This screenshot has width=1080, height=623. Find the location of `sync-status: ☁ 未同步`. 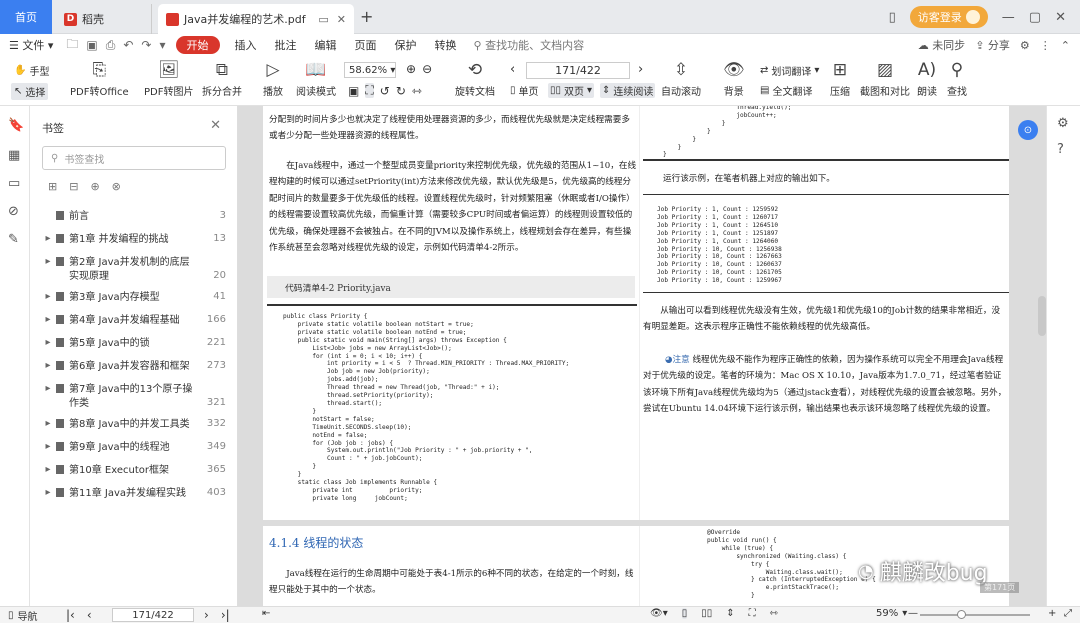

sync-status: ☁ 未同步 is located at coordinates (942, 45).